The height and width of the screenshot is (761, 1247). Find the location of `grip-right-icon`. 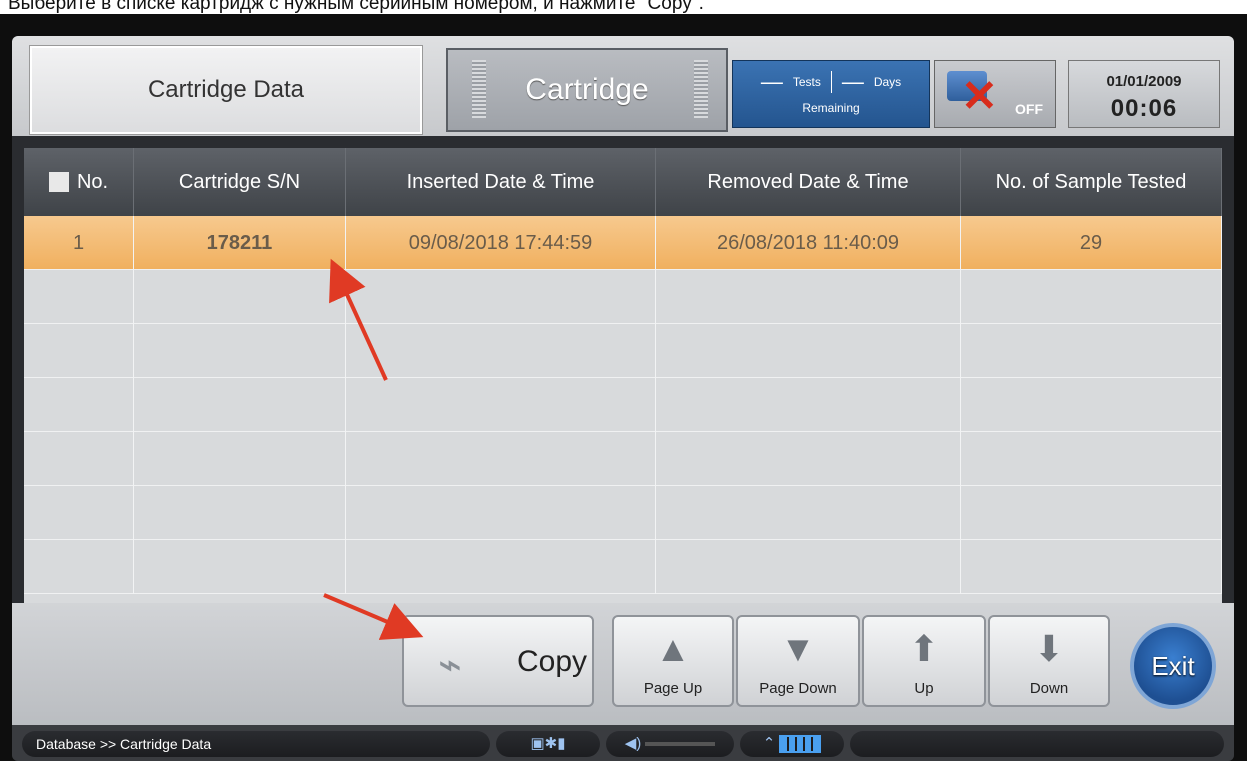

grip-right-icon is located at coordinates (701, 89).